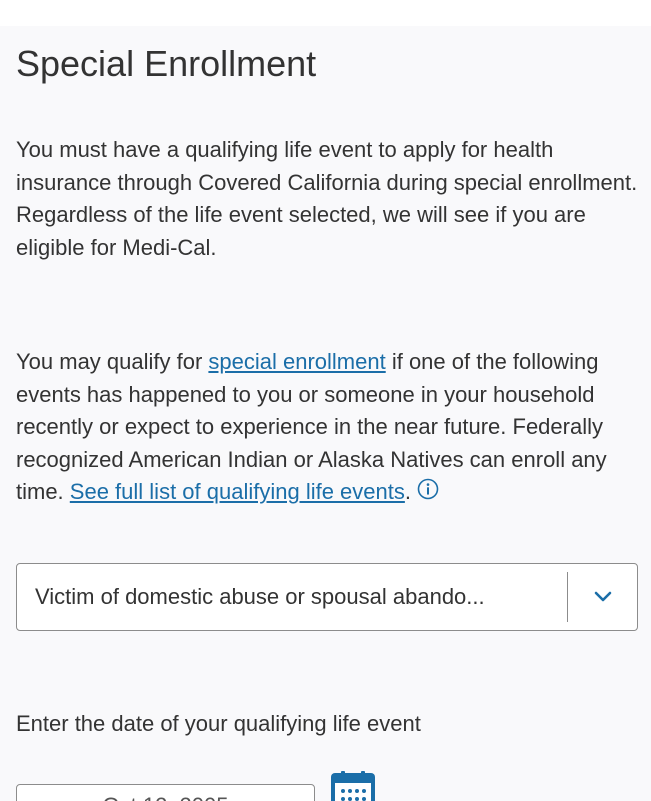  Describe the element at coordinates (237, 491) in the screenshot. I see `qualifying-events-link: See full list of qualifying life events` at that location.